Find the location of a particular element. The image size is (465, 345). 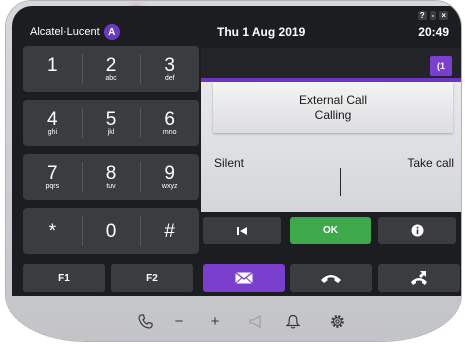

info-icon is located at coordinates (417, 230).